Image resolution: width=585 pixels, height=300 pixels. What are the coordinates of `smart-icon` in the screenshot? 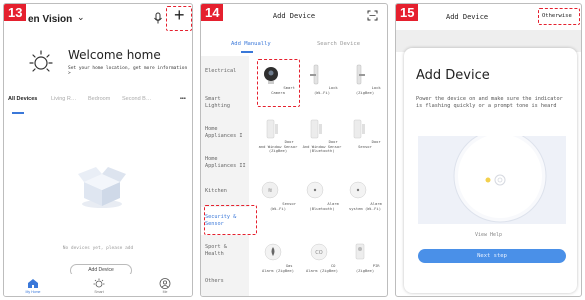 It's located at (99, 283).